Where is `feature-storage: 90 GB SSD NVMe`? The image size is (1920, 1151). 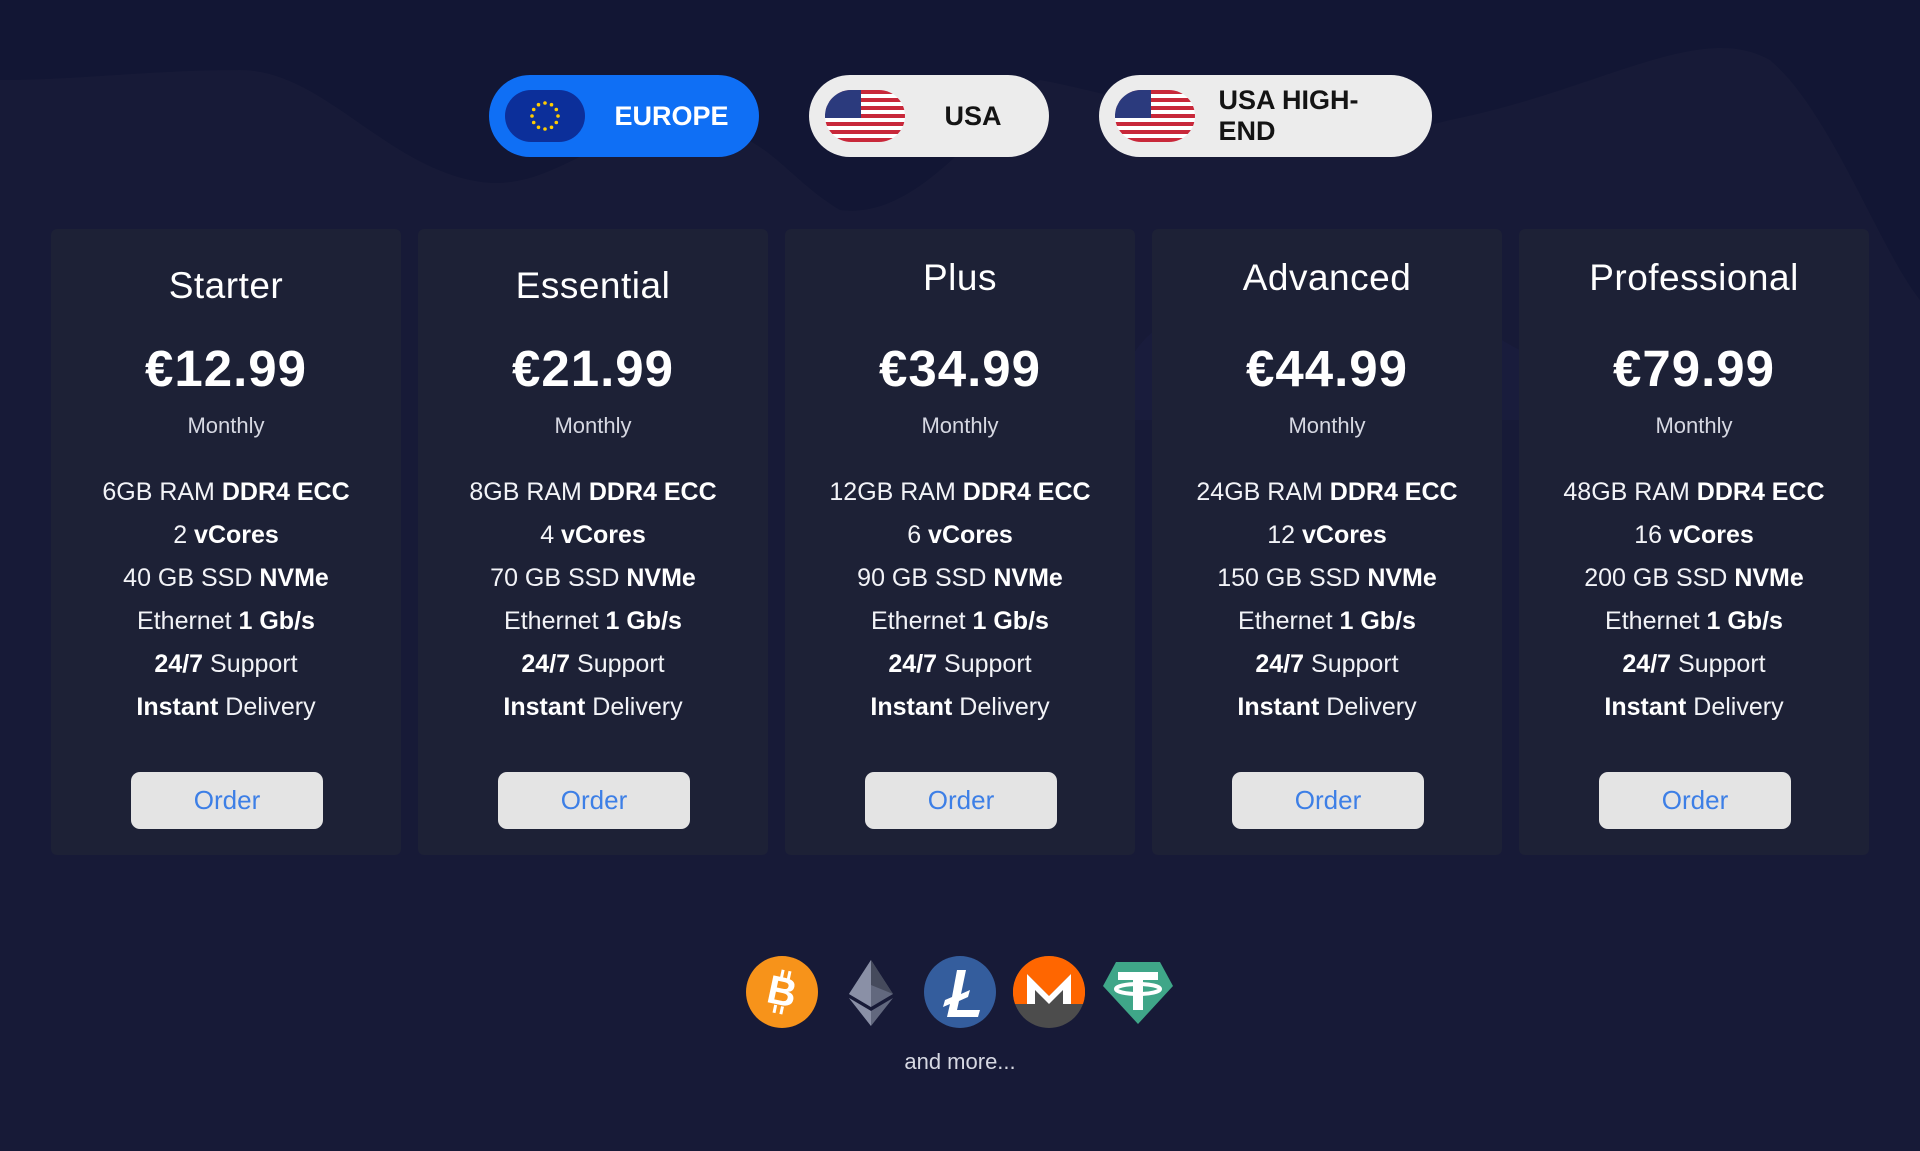
feature-storage: 90 GB SSD NVMe is located at coordinates (960, 578).